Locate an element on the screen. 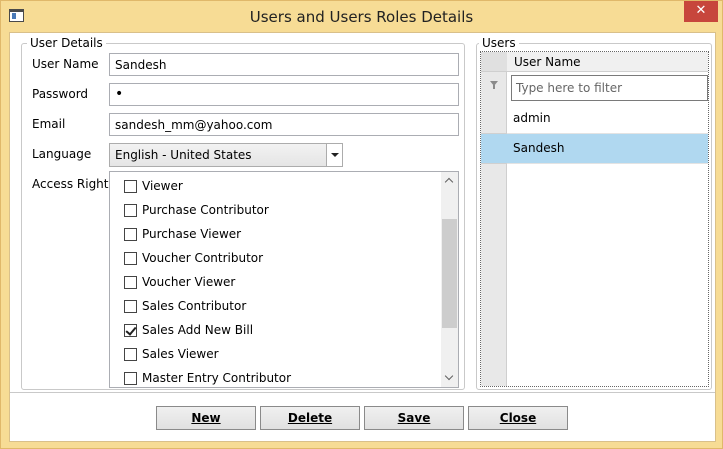  language-selected-value: English - United States is located at coordinates (183, 155).